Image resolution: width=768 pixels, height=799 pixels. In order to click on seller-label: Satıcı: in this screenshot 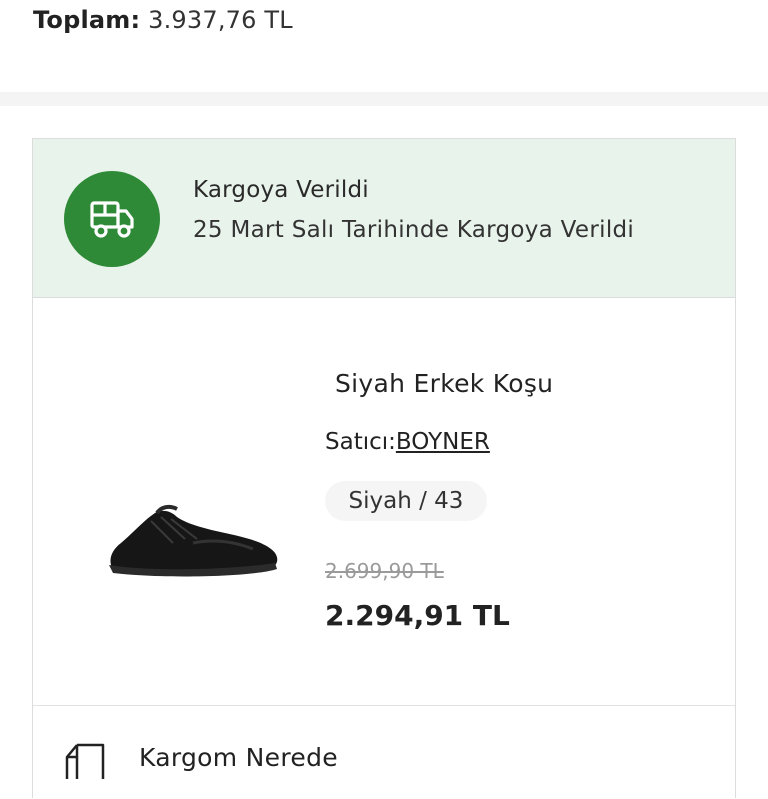, I will do `click(360, 442)`.